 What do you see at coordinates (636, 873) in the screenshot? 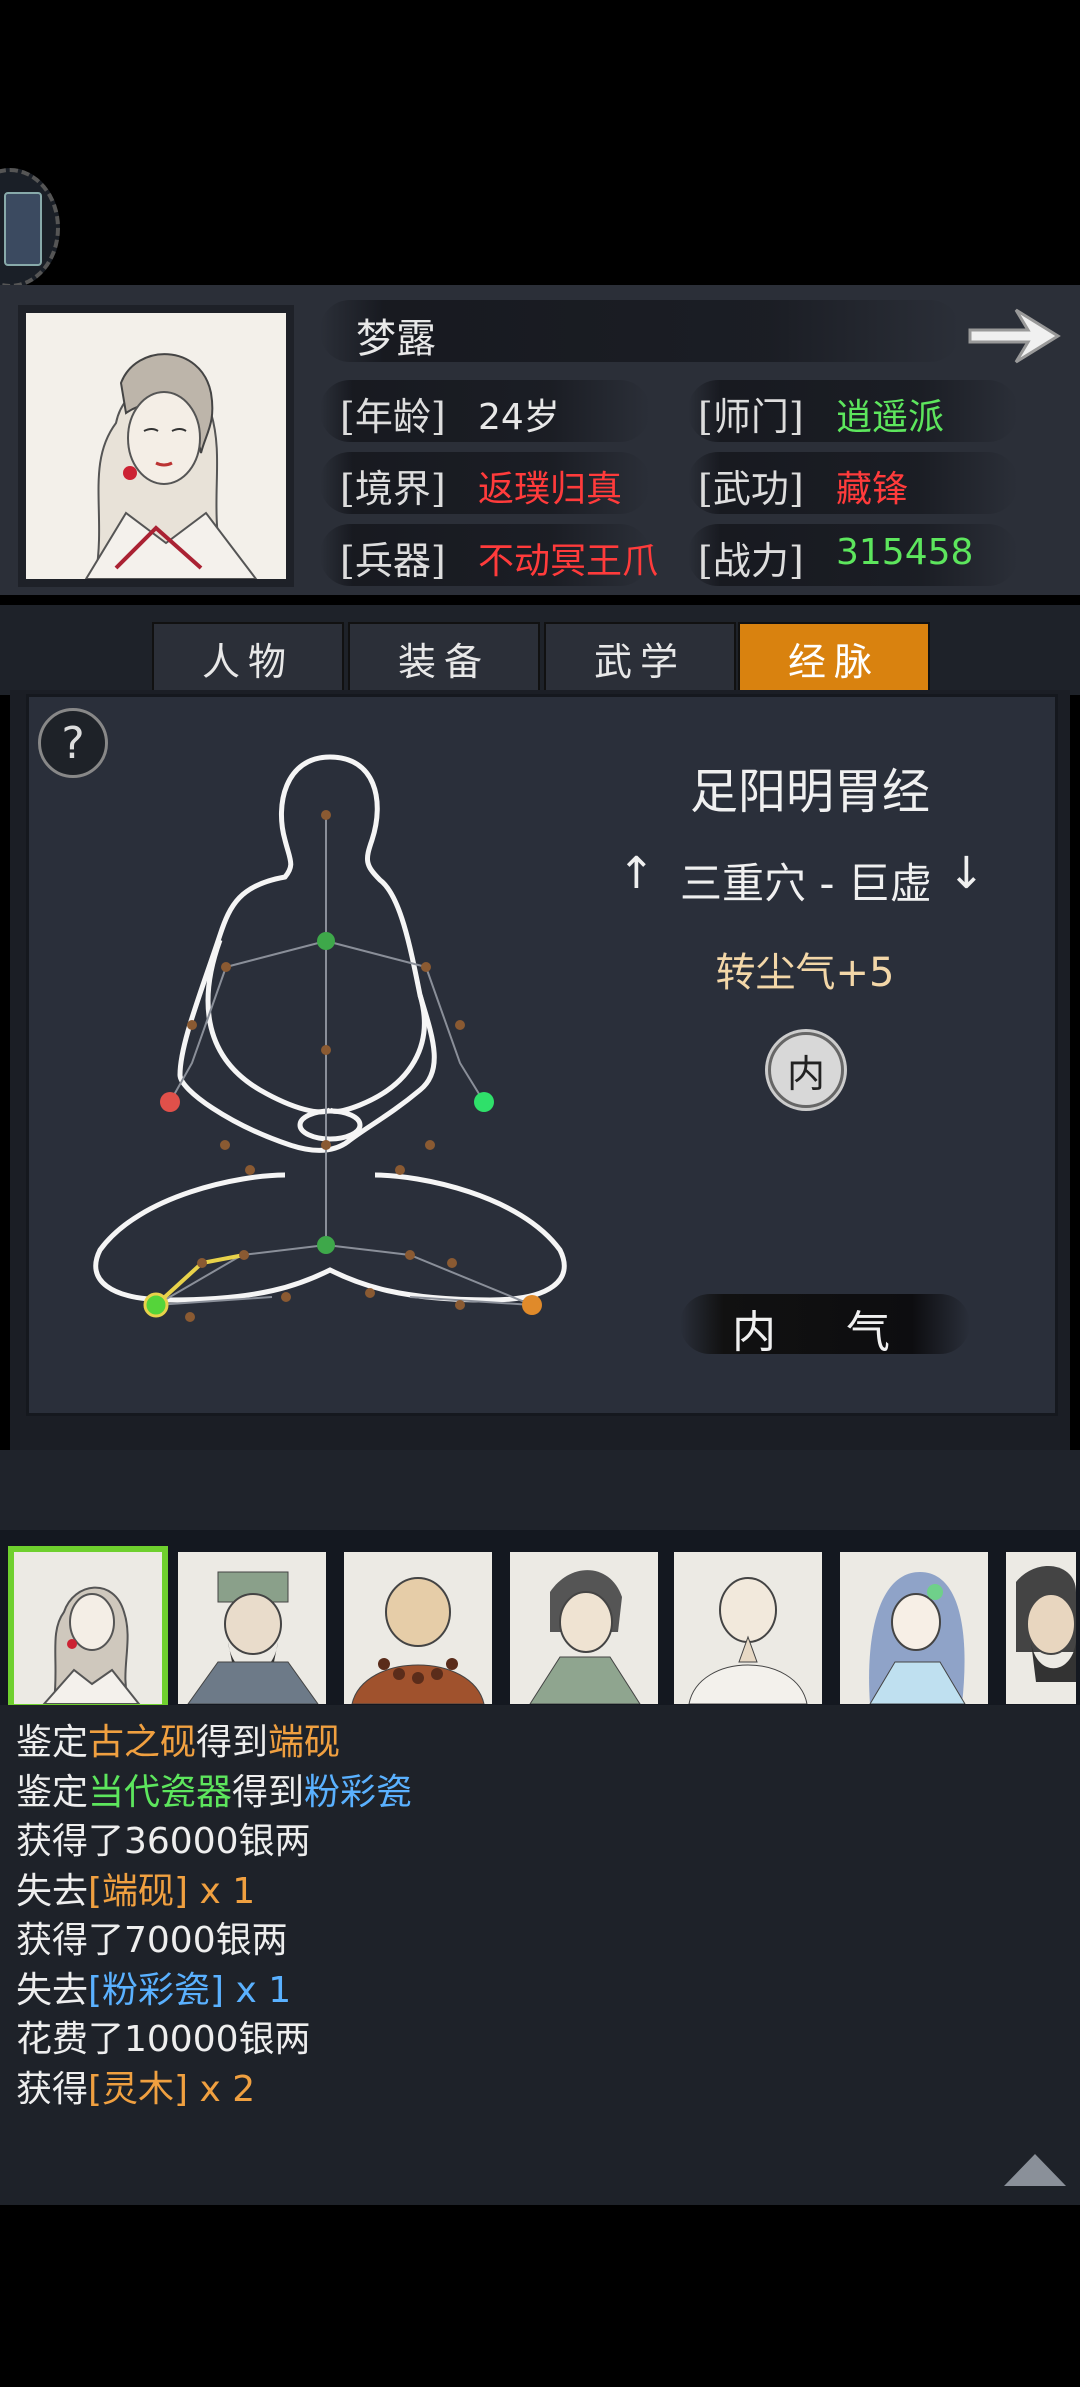
I see `acupoint-up-arrow-icon: ↑` at bounding box center [636, 873].